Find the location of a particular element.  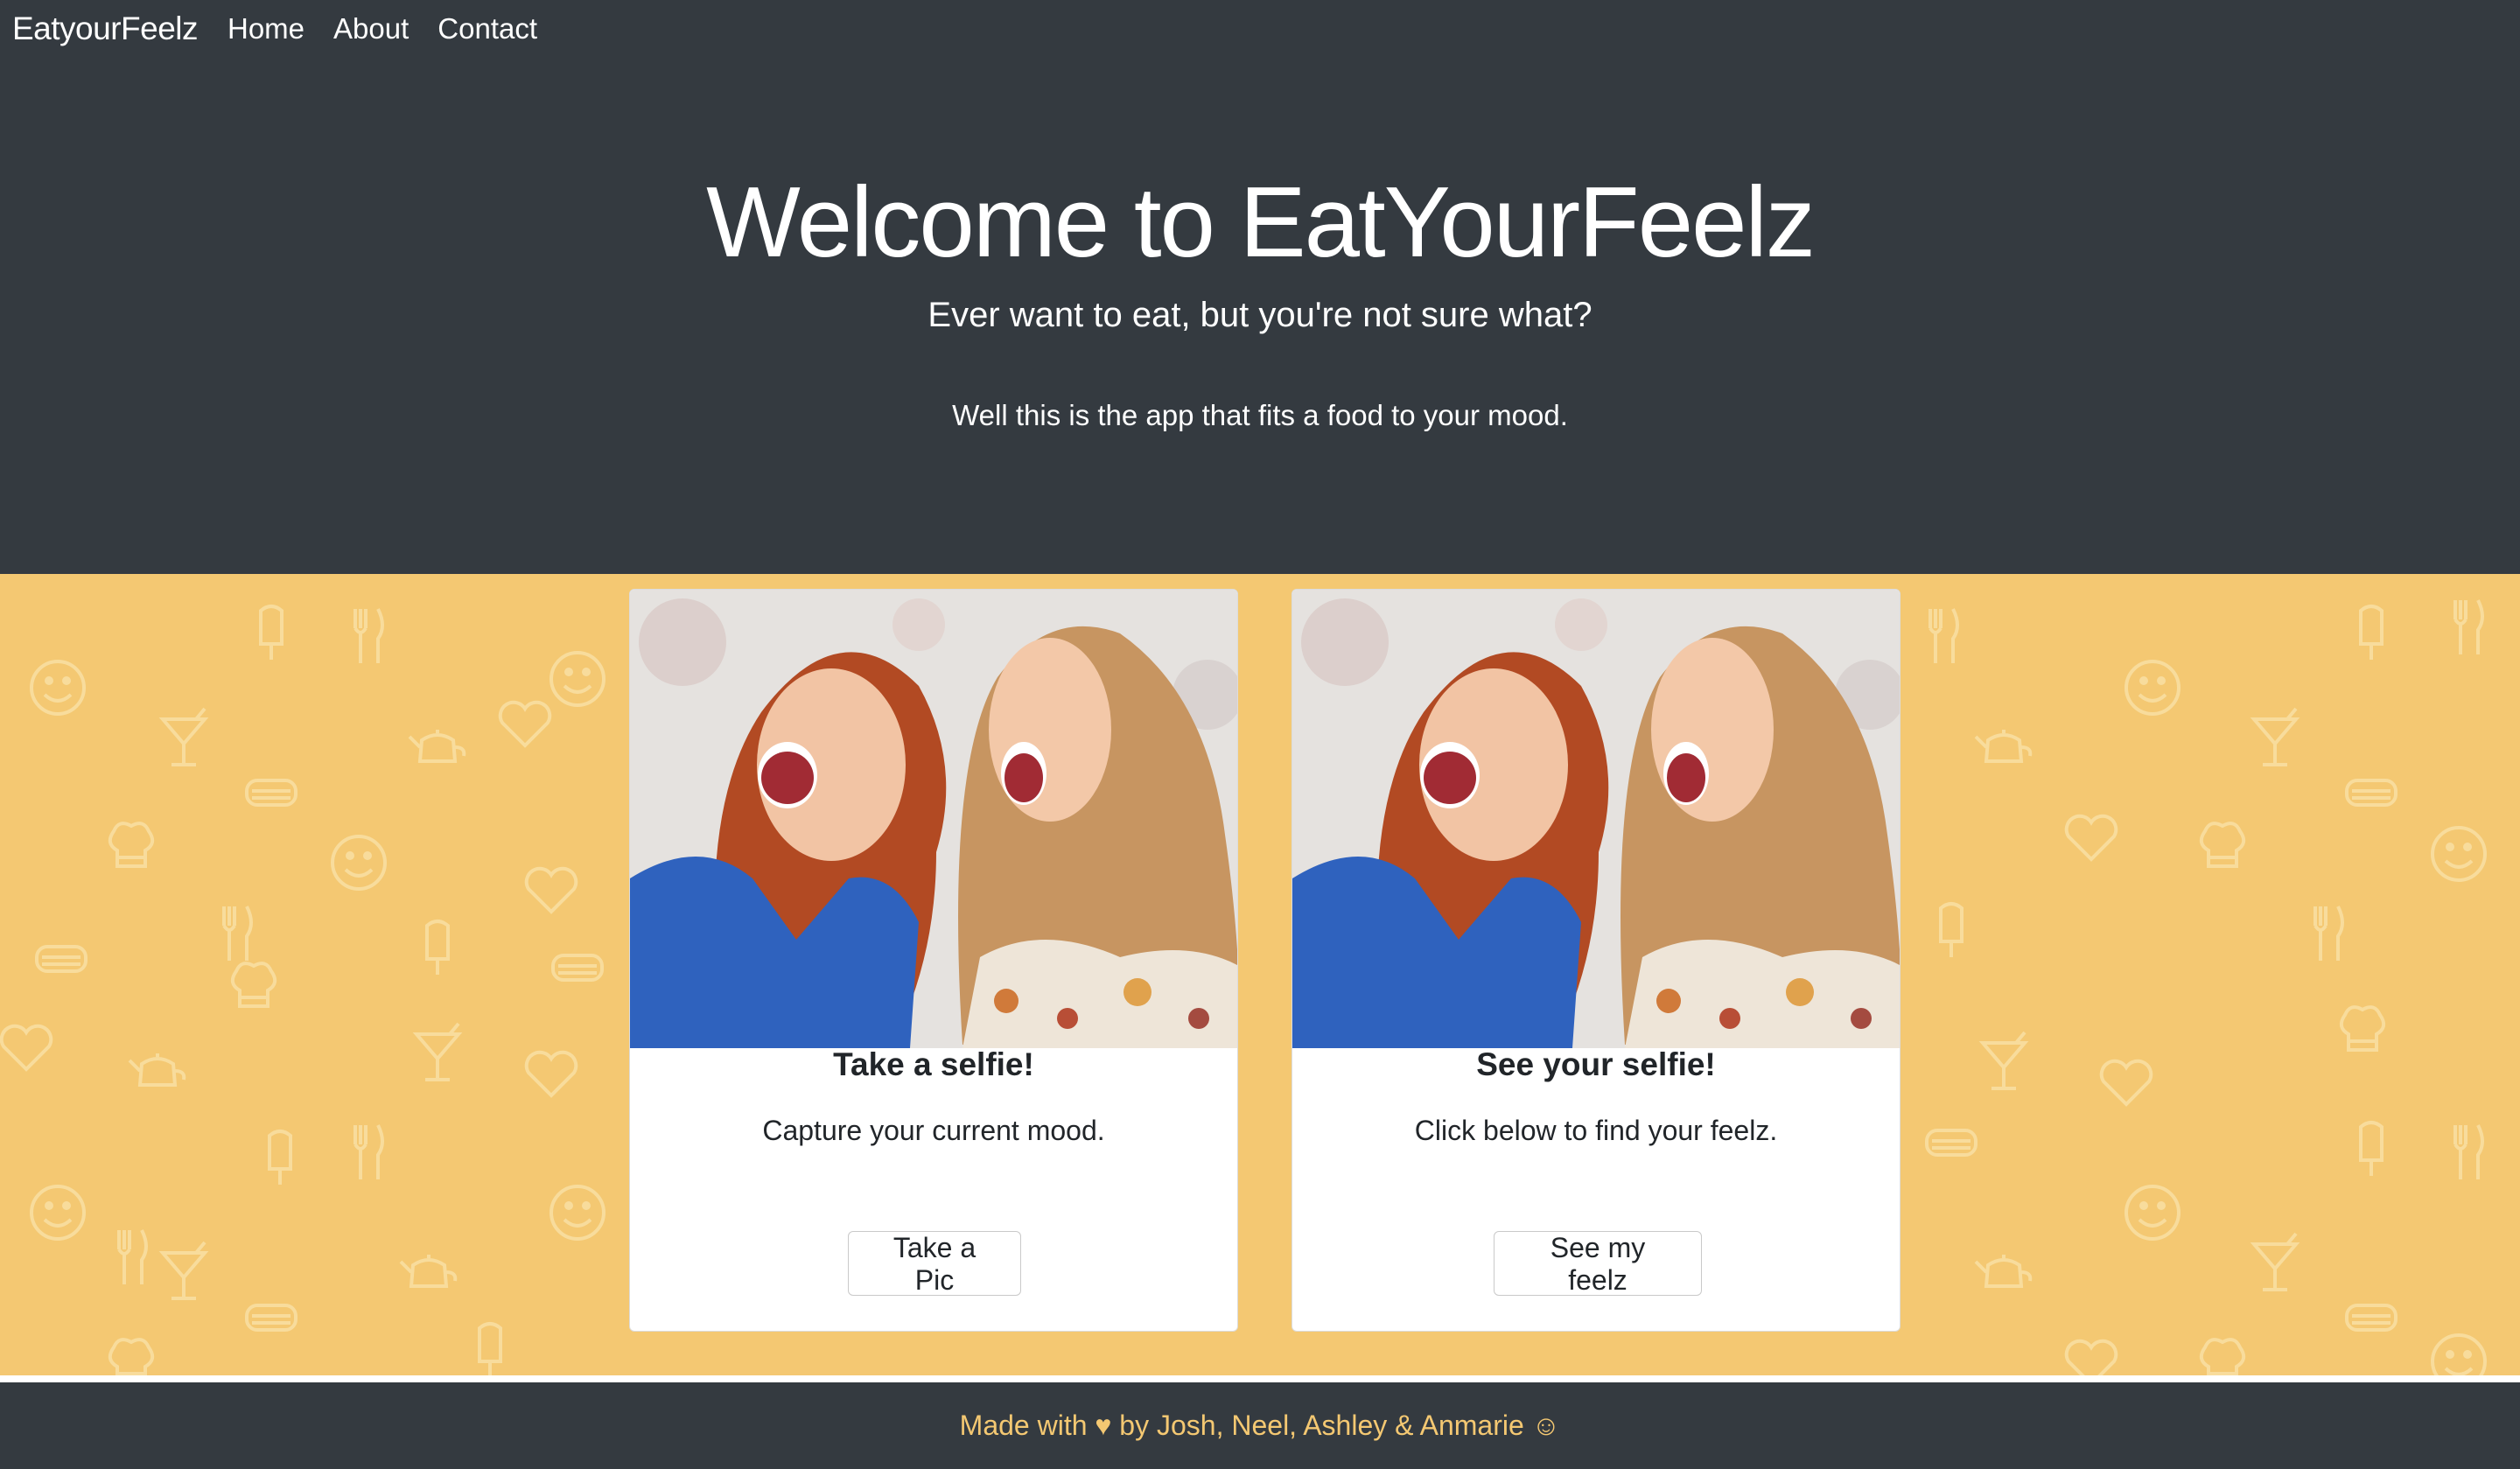

navbar: EatyourFeelz Home About Contact is located at coordinates (1260, 29).